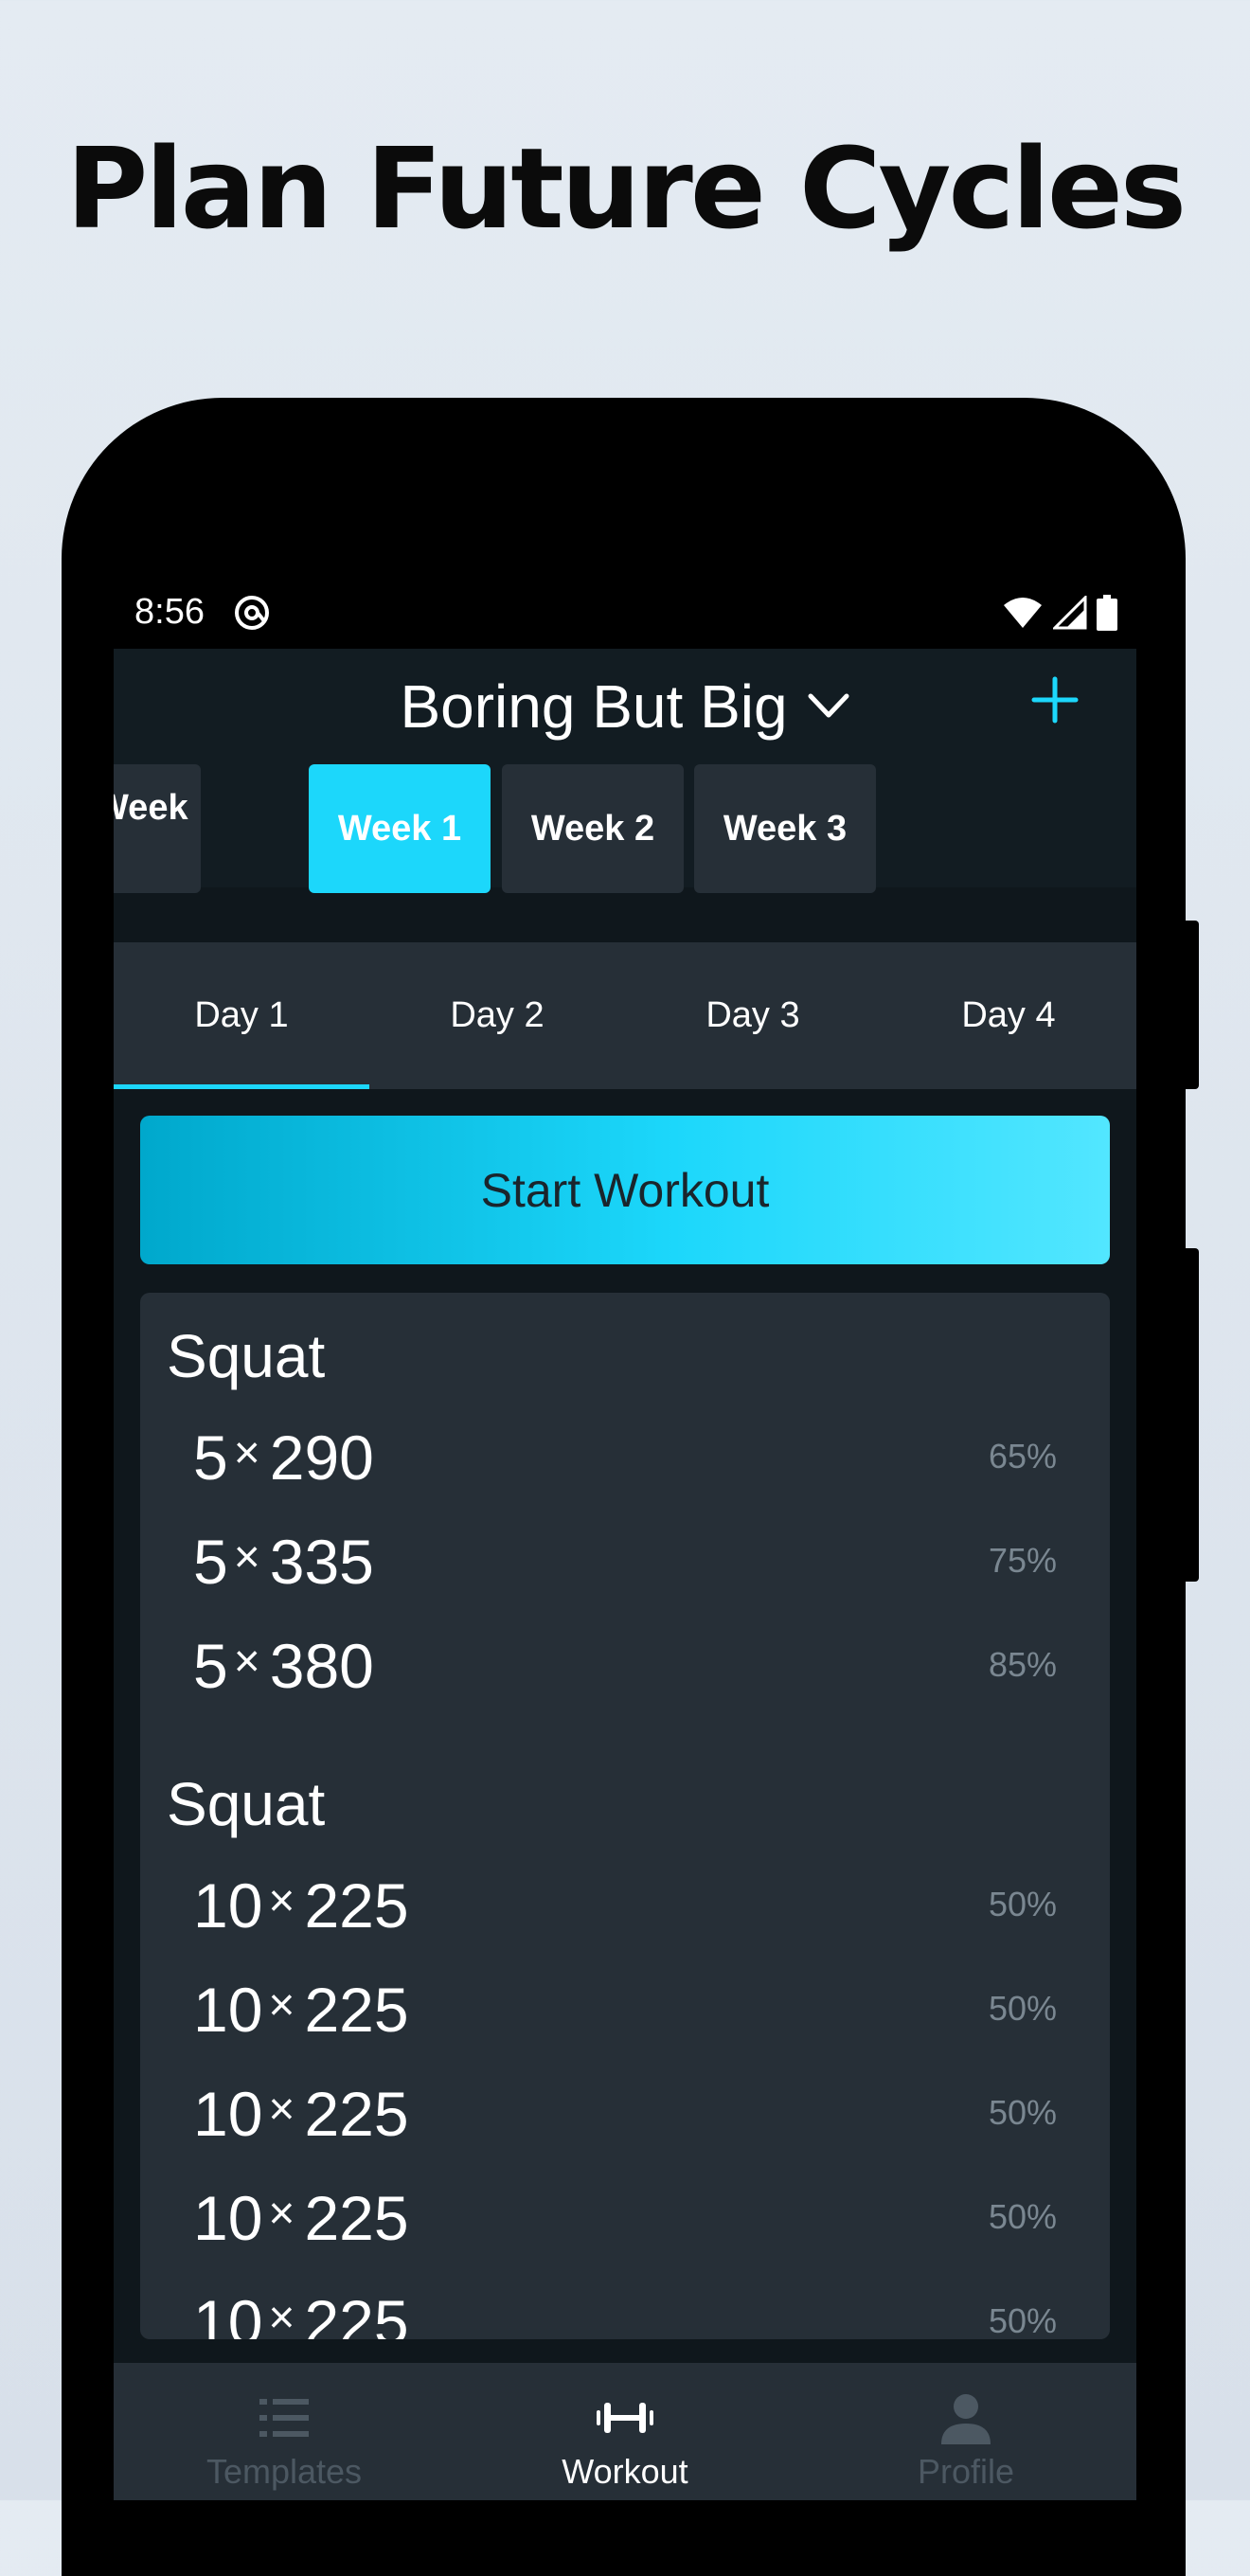 This screenshot has height=2576, width=1250. What do you see at coordinates (284, 1666) in the screenshot?
I see `set-reps-weight: 5 × 380` at bounding box center [284, 1666].